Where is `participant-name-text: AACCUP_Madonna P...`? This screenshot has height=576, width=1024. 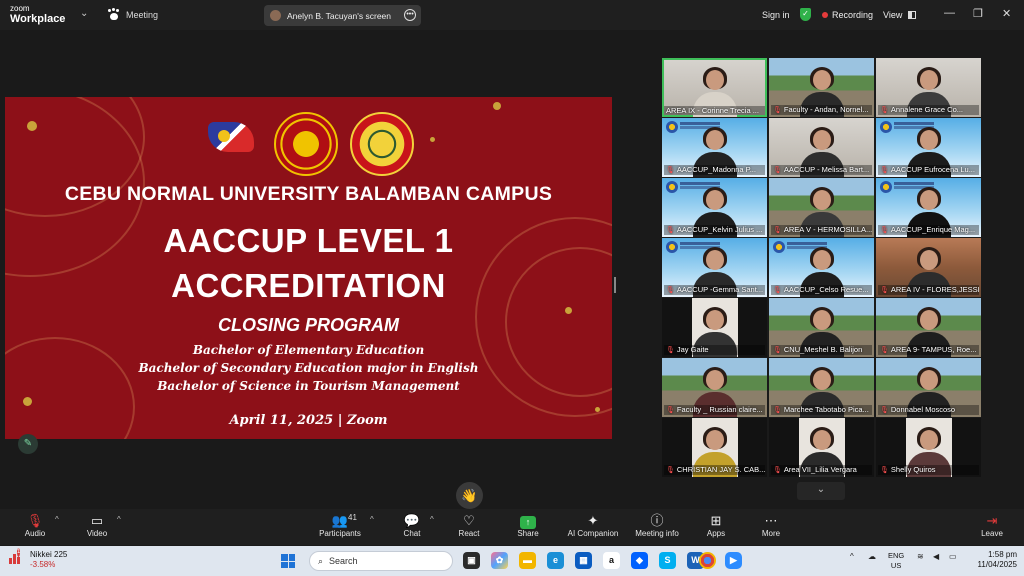 participant-name-text: AACCUP_Madonna P... is located at coordinates (716, 169).